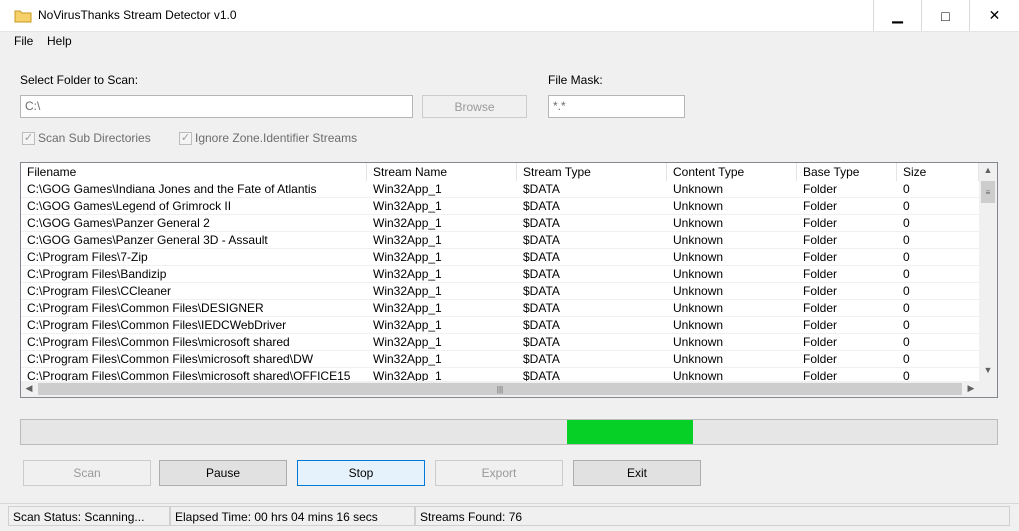 This screenshot has height=531, width=1019. What do you see at coordinates (361, 473) in the screenshot?
I see `stop-button: Stop` at bounding box center [361, 473].